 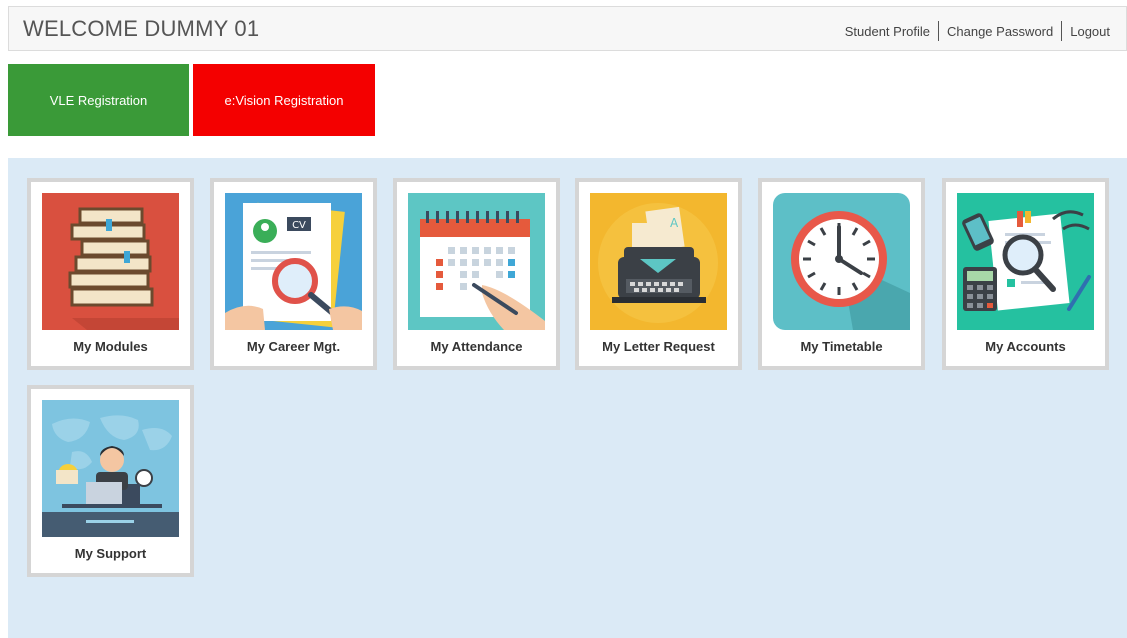 What do you see at coordinates (841, 261) in the screenshot?
I see `clock-icon` at bounding box center [841, 261].